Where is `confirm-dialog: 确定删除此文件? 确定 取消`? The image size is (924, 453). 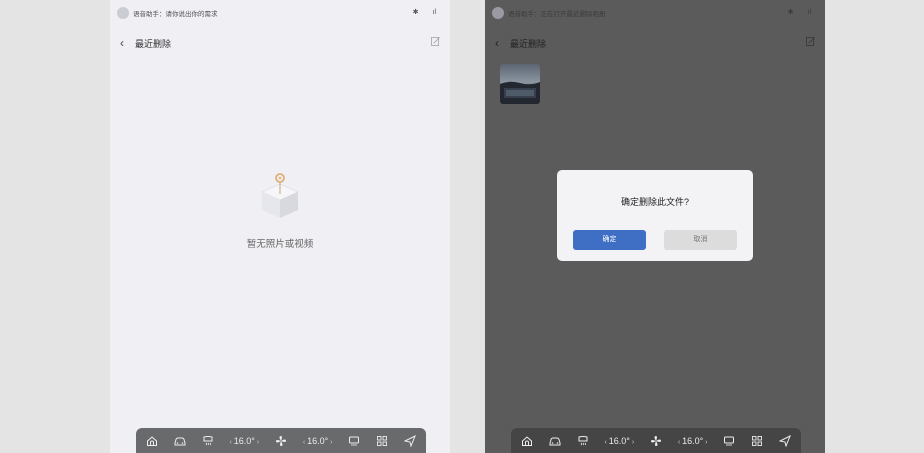 confirm-dialog: 确定删除此文件? 确定 取消 is located at coordinates (655, 215).